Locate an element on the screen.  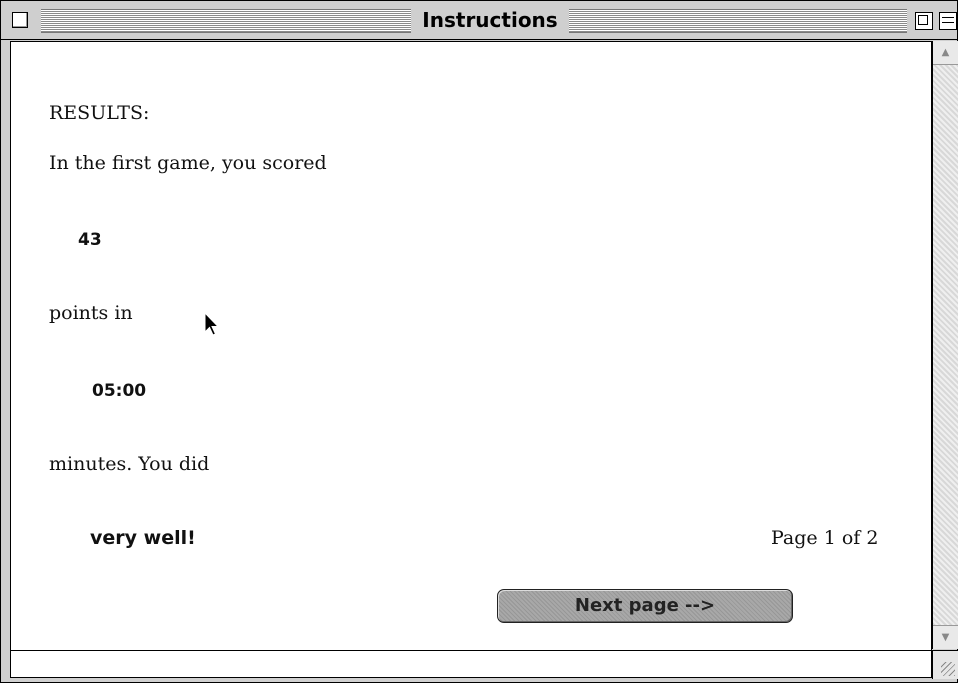
scroll-track is located at coordinates (945, 345).